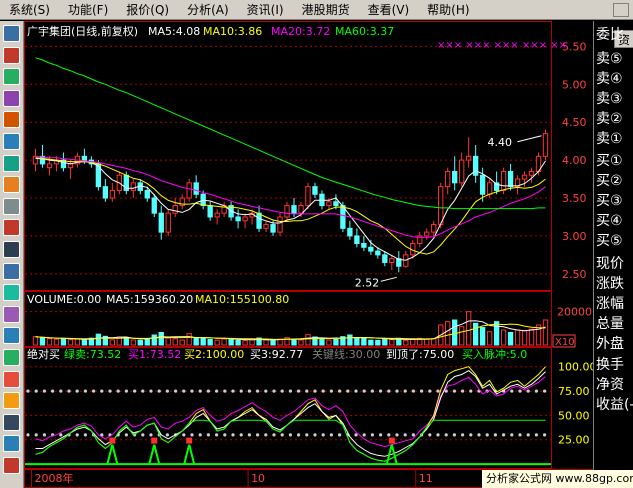  Describe the element at coordinates (11, 77) in the screenshot. I see `trend-icon` at that location.